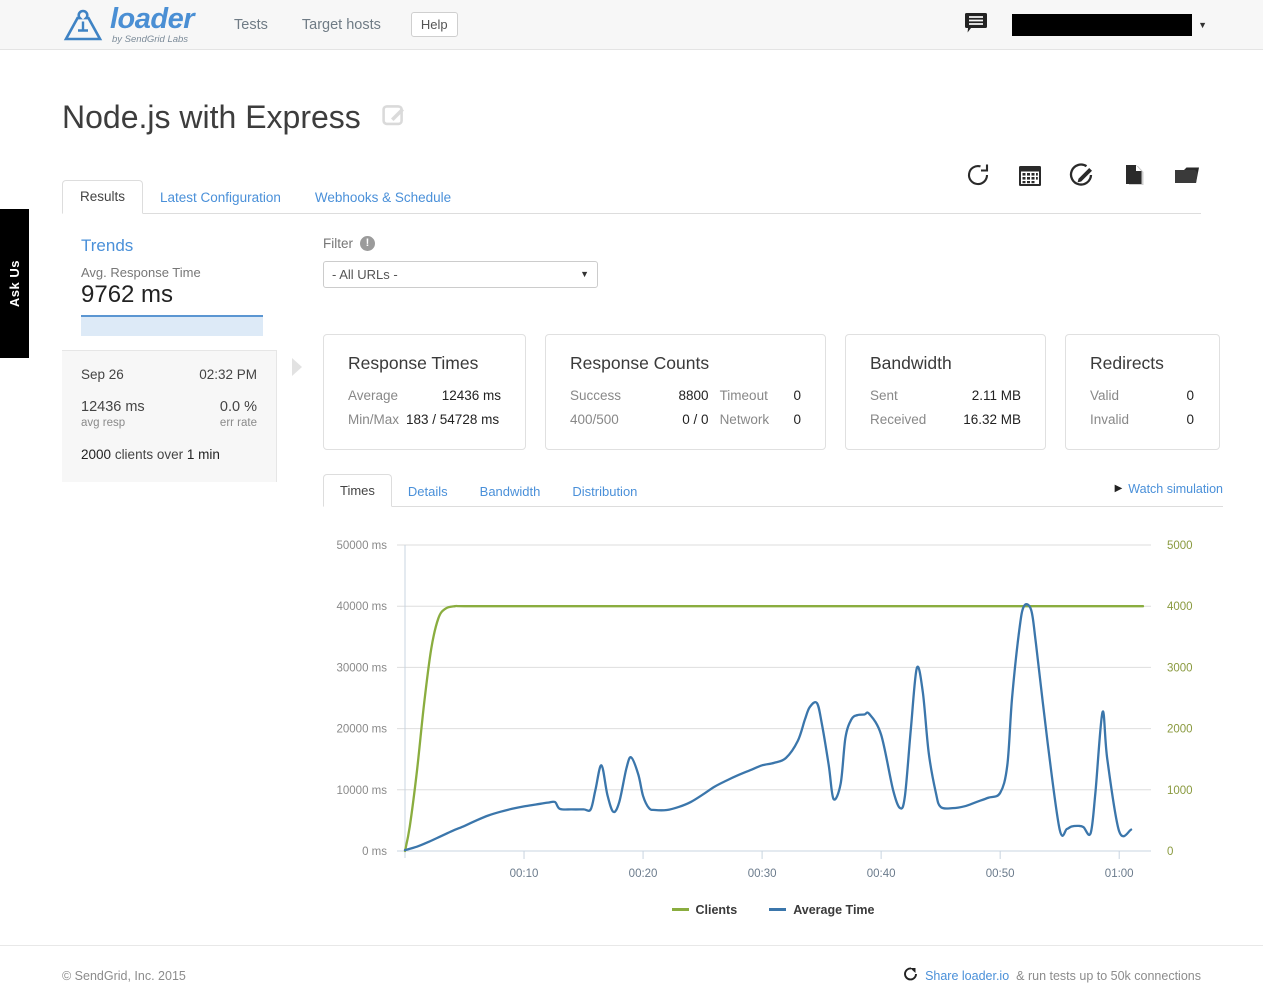 The height and width of the screenshot is (1005, 1263). I want to click on chart-tab-bandwidth: Bandwidth, so click(510, 491).